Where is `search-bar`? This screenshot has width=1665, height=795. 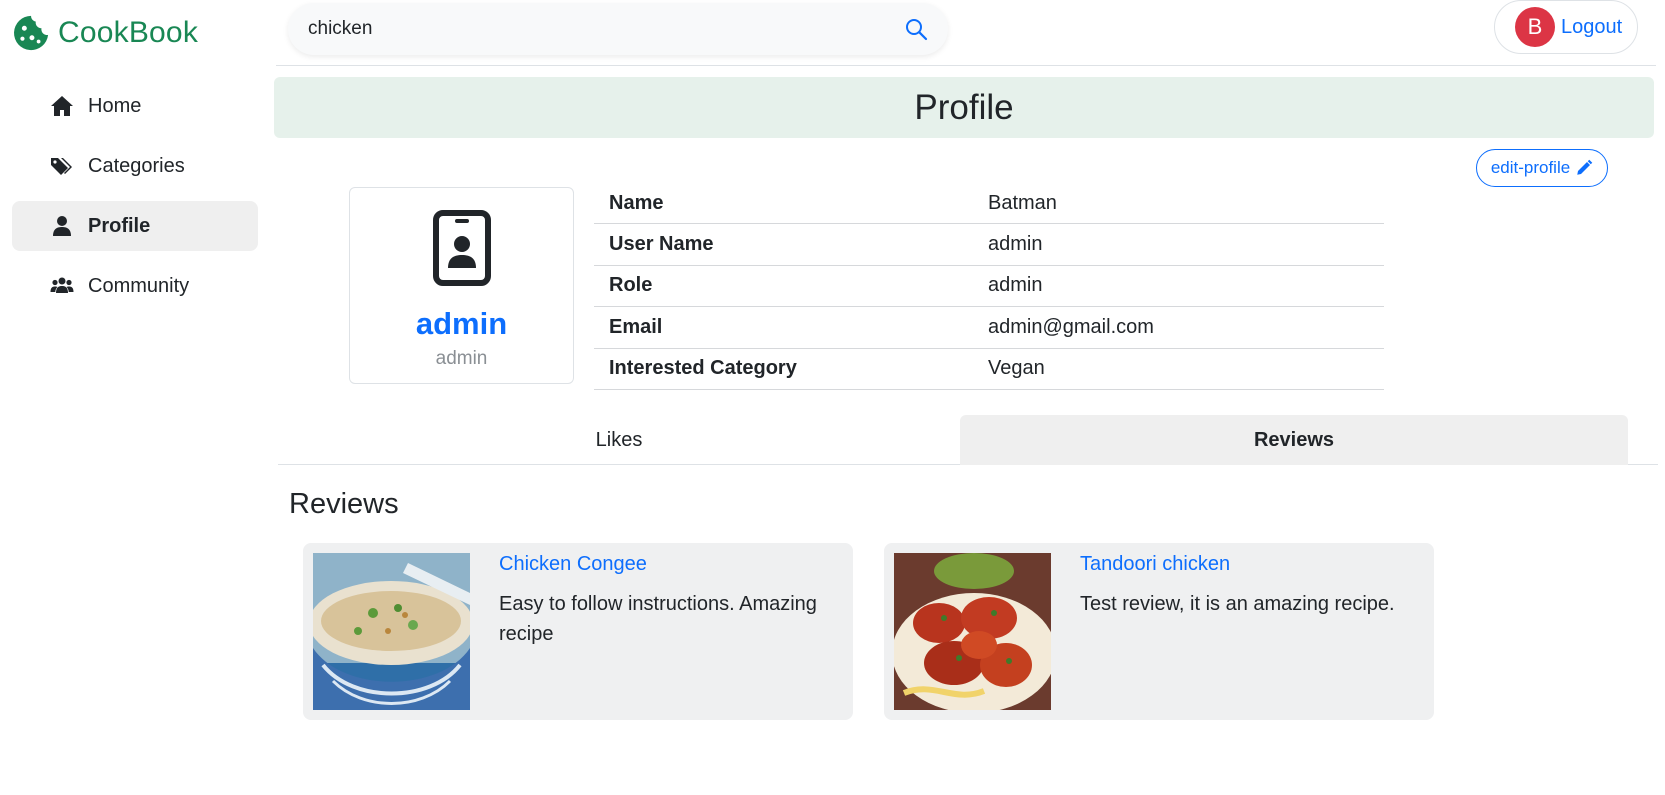
search-bar is located at coordinates (618, 29).